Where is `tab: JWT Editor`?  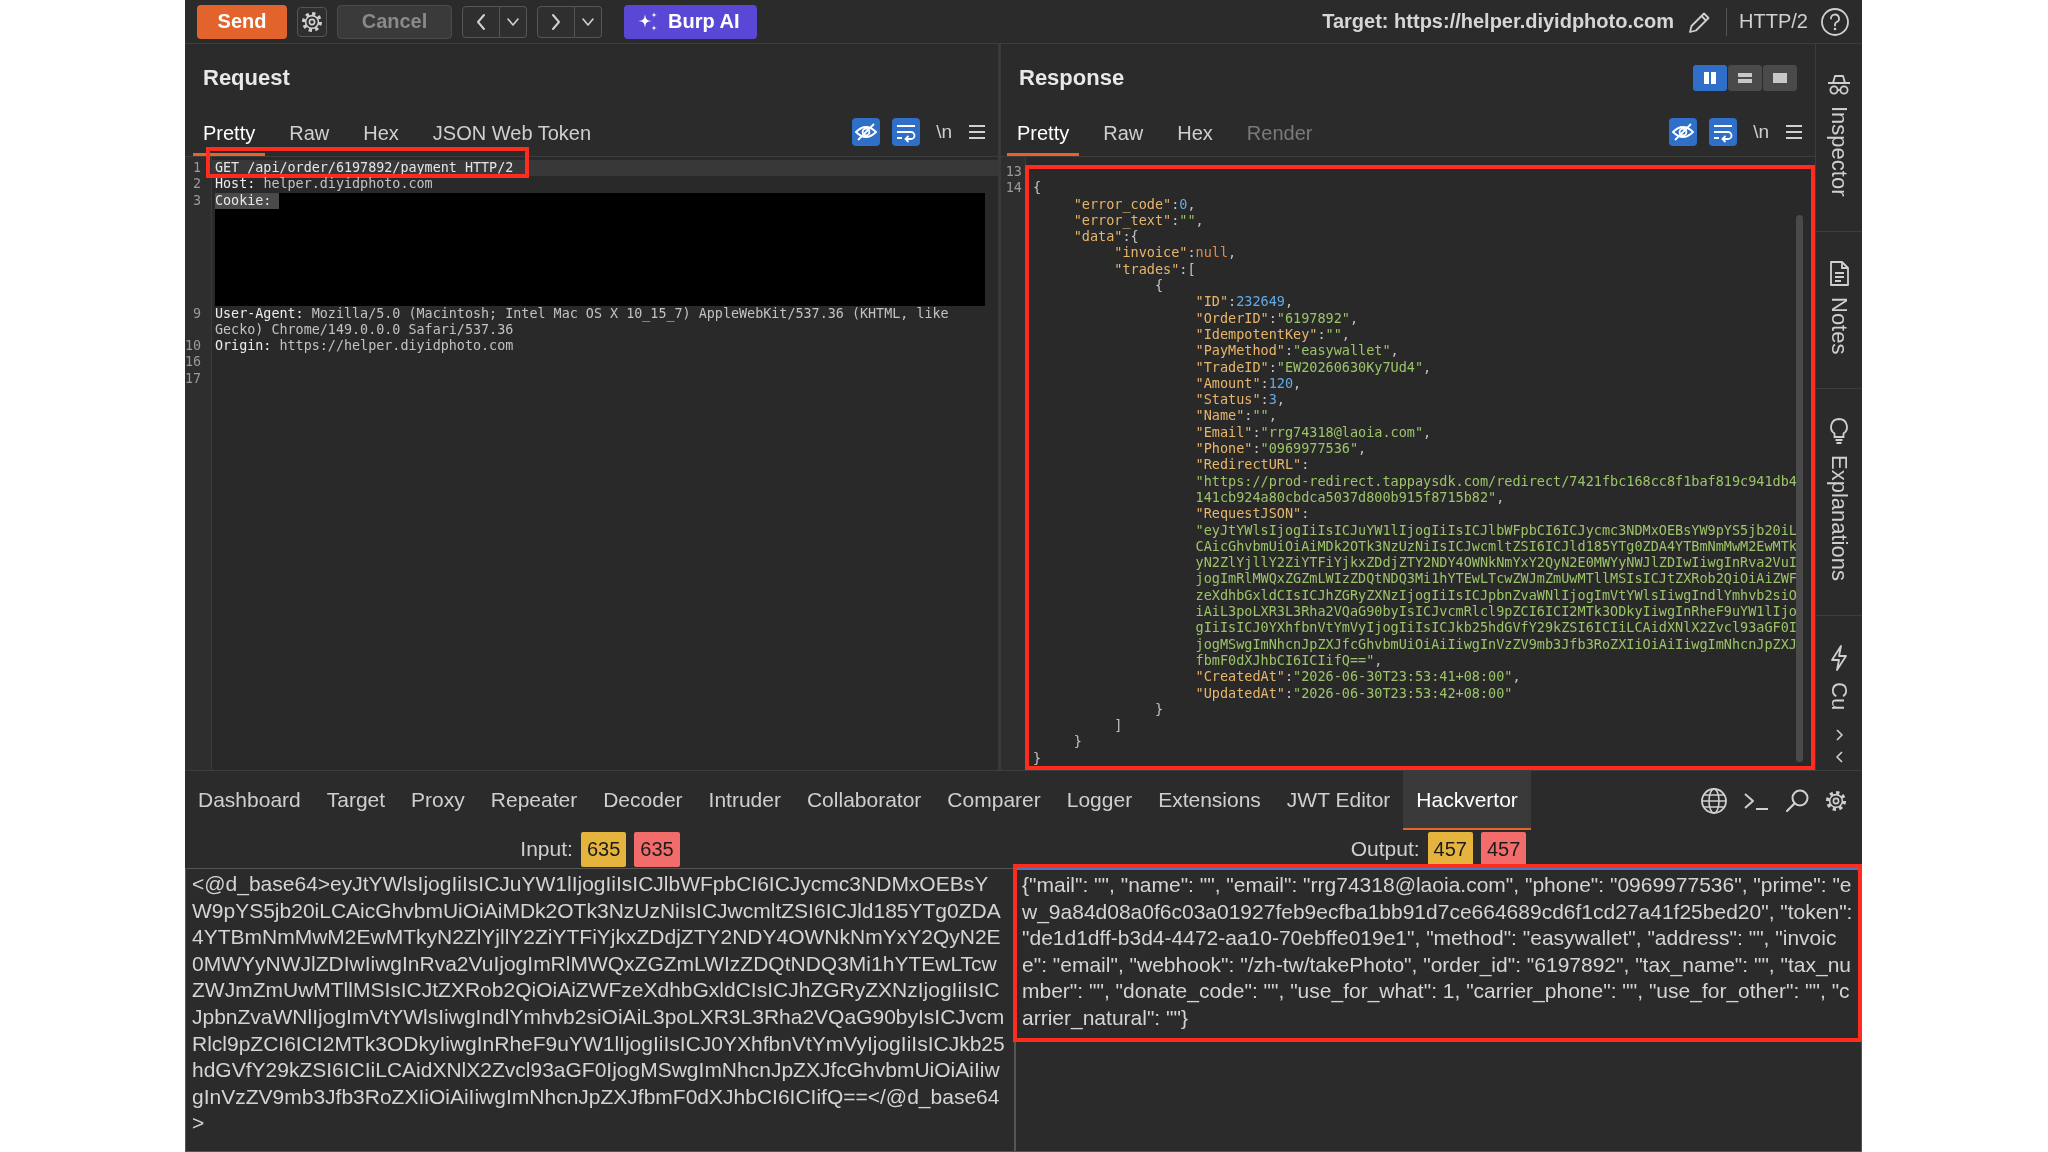
tab: JWT Editor is located at coordinates (1338, 800).